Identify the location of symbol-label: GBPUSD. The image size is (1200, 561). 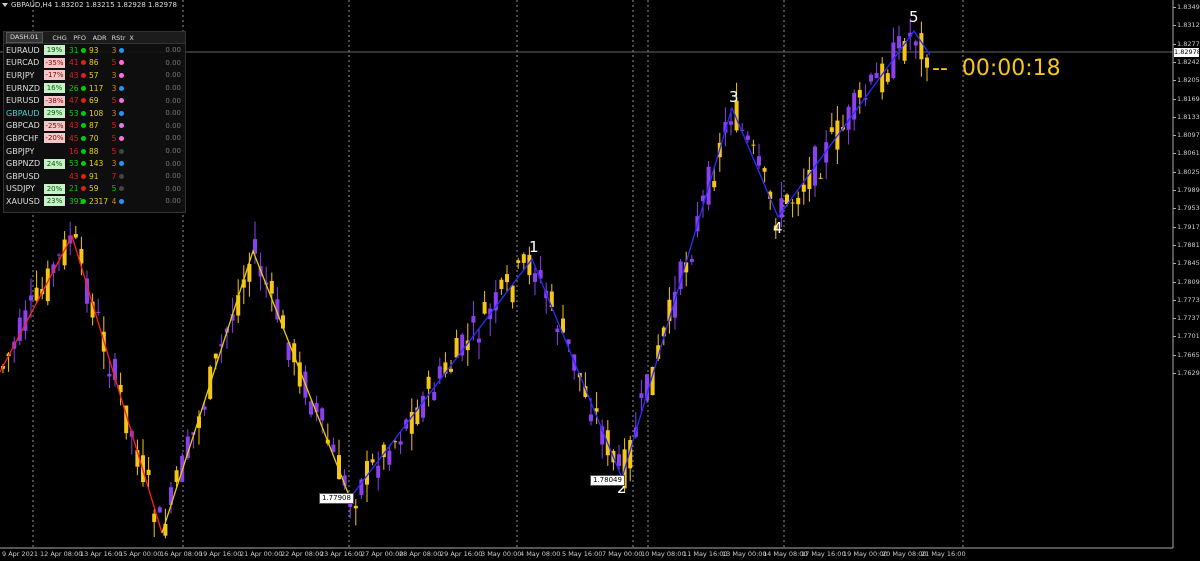
(24, 176).